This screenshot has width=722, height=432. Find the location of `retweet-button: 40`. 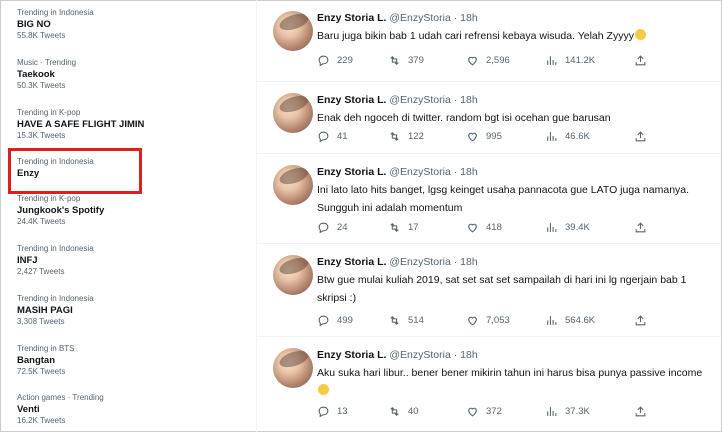

retweet-button: 40 is located at coordinates (403, 411).